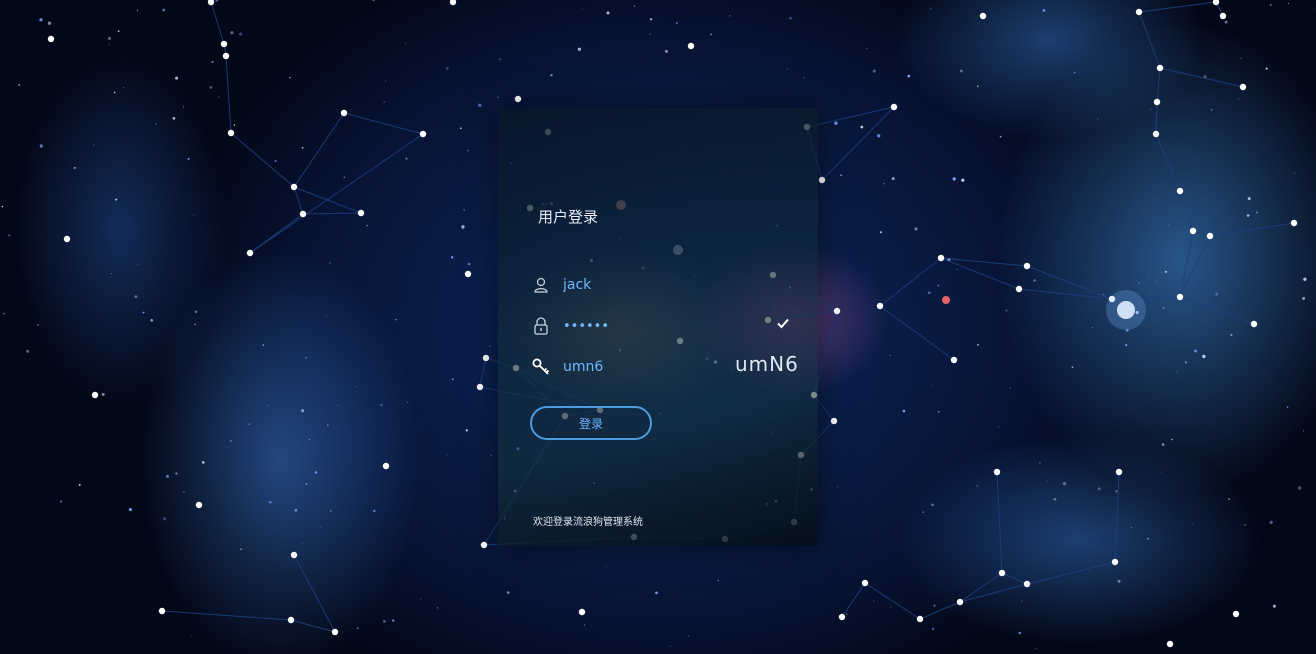  Describe the element at coordinates (638, 285) in the screenshot. I see `username-input` at that location.